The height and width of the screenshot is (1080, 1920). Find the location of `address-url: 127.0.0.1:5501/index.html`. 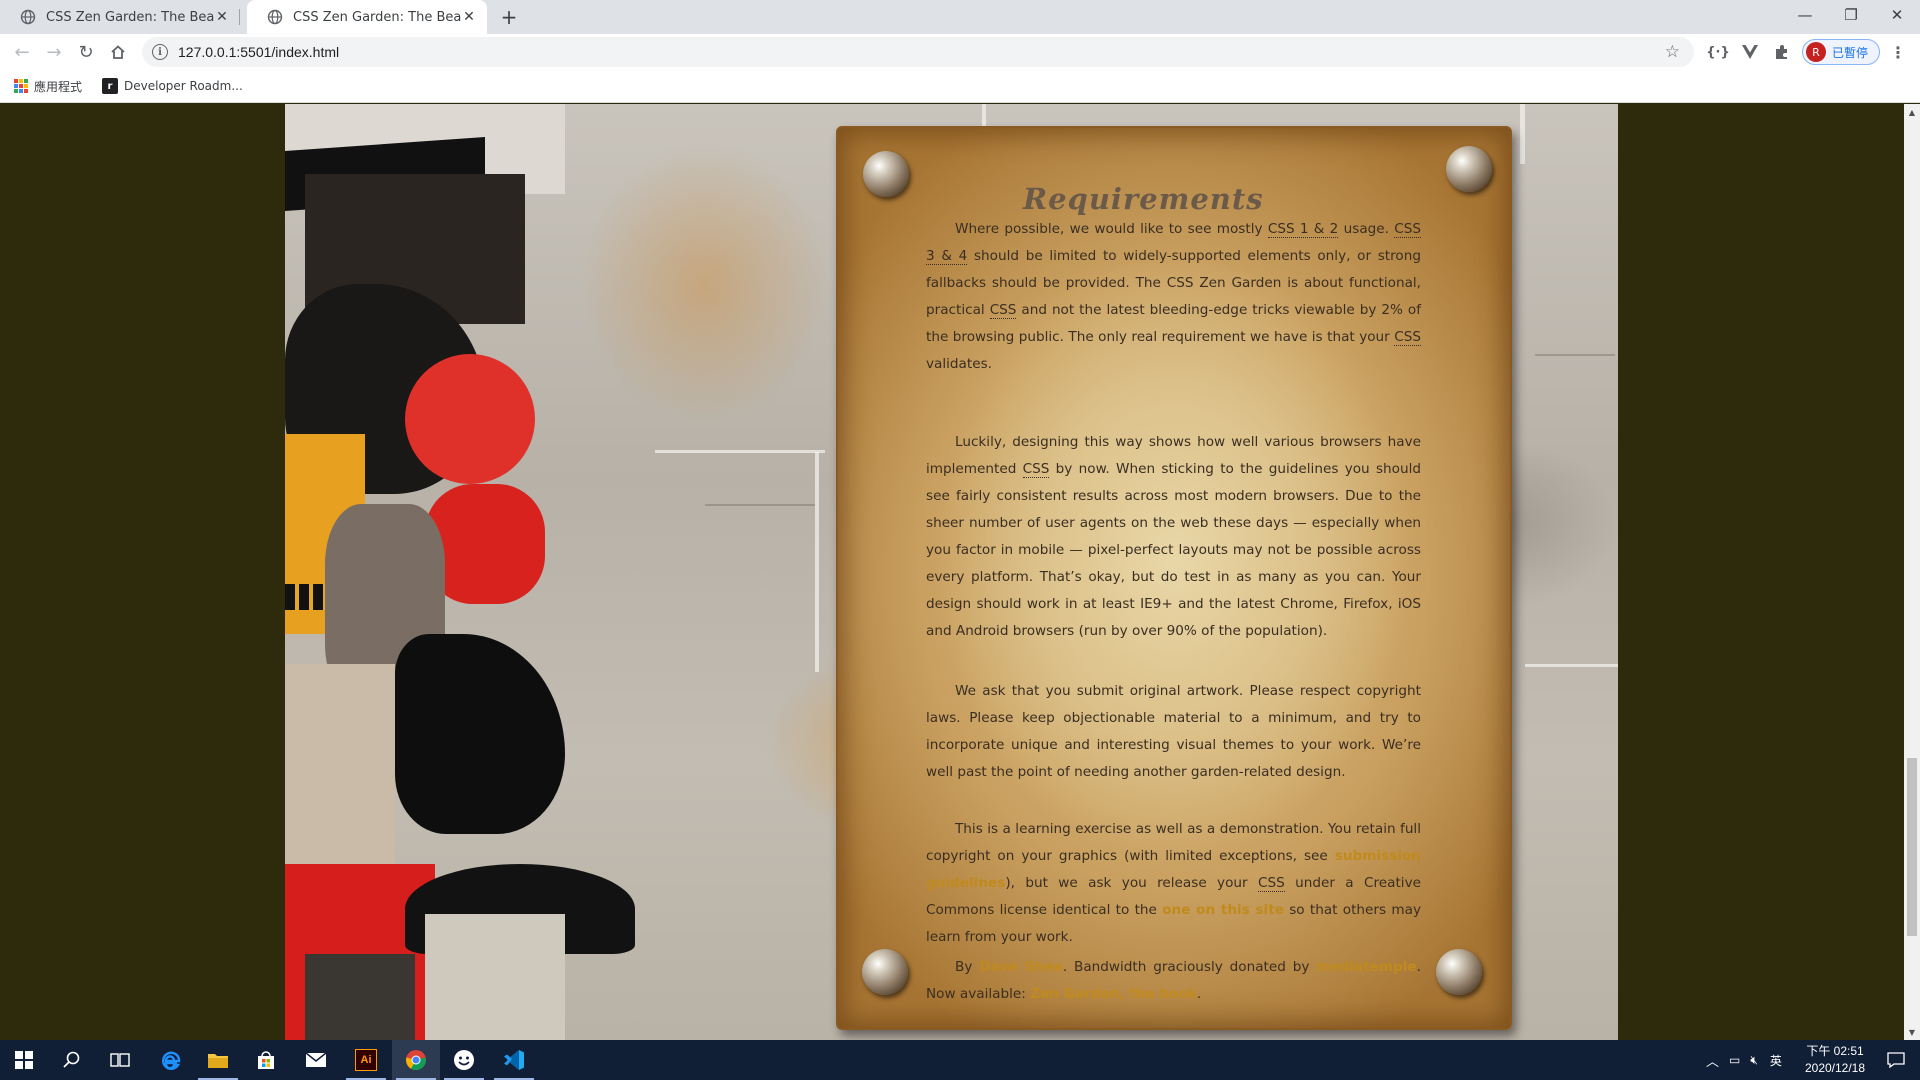

address-url: 127.0.0.1:5501/index.html is located at coordinates (259, 52).